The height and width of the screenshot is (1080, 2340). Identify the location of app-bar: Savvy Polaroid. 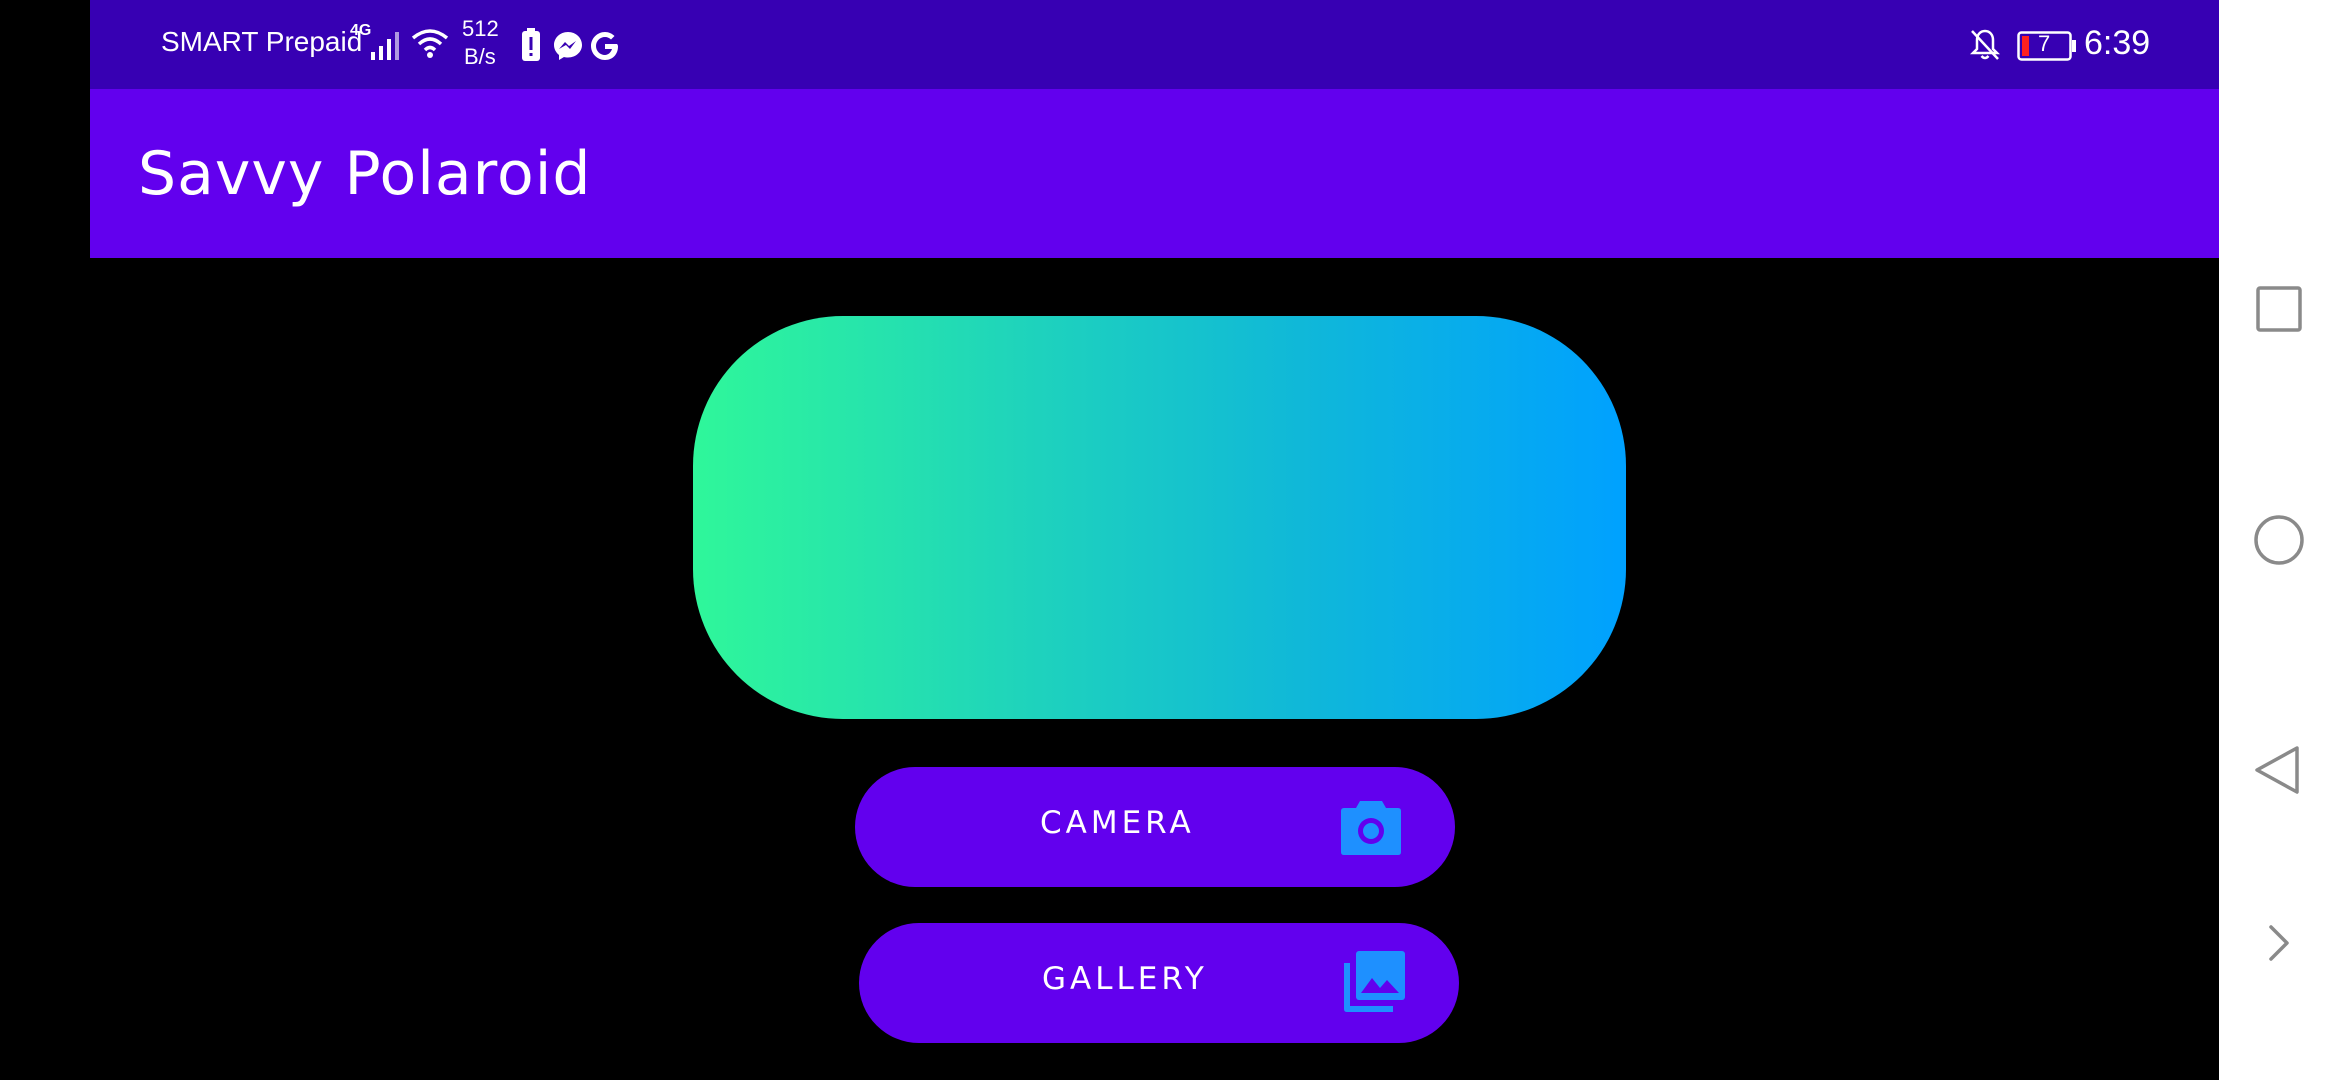
(1154, 173).